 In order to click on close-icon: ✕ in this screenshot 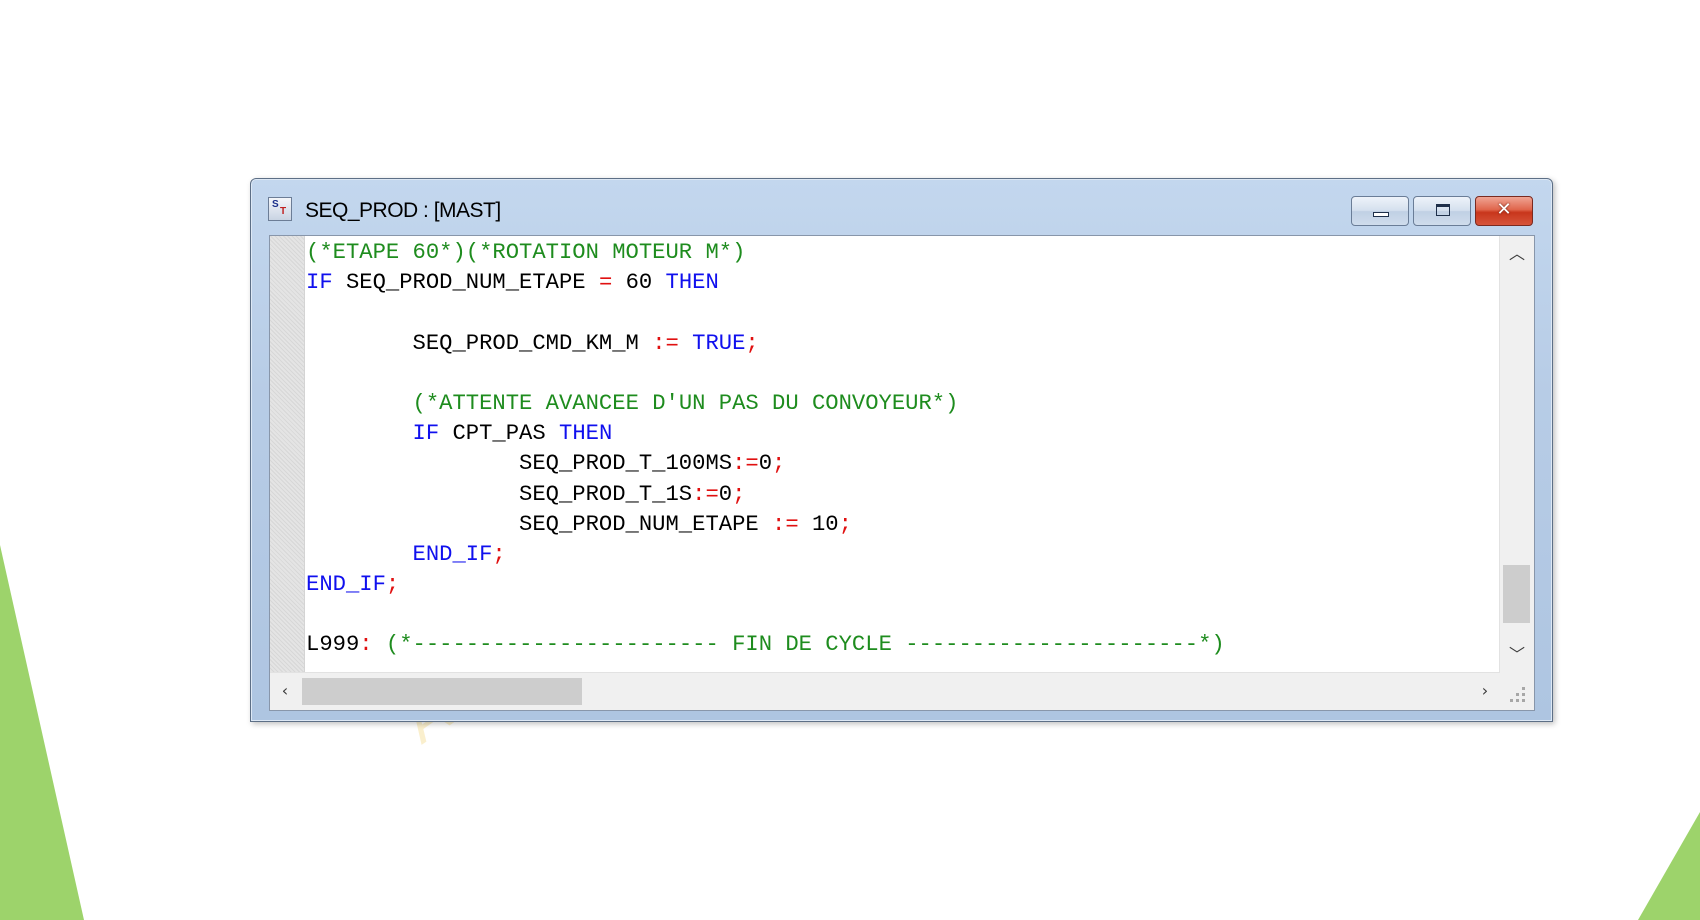, I will do `click(1504, 209)`.